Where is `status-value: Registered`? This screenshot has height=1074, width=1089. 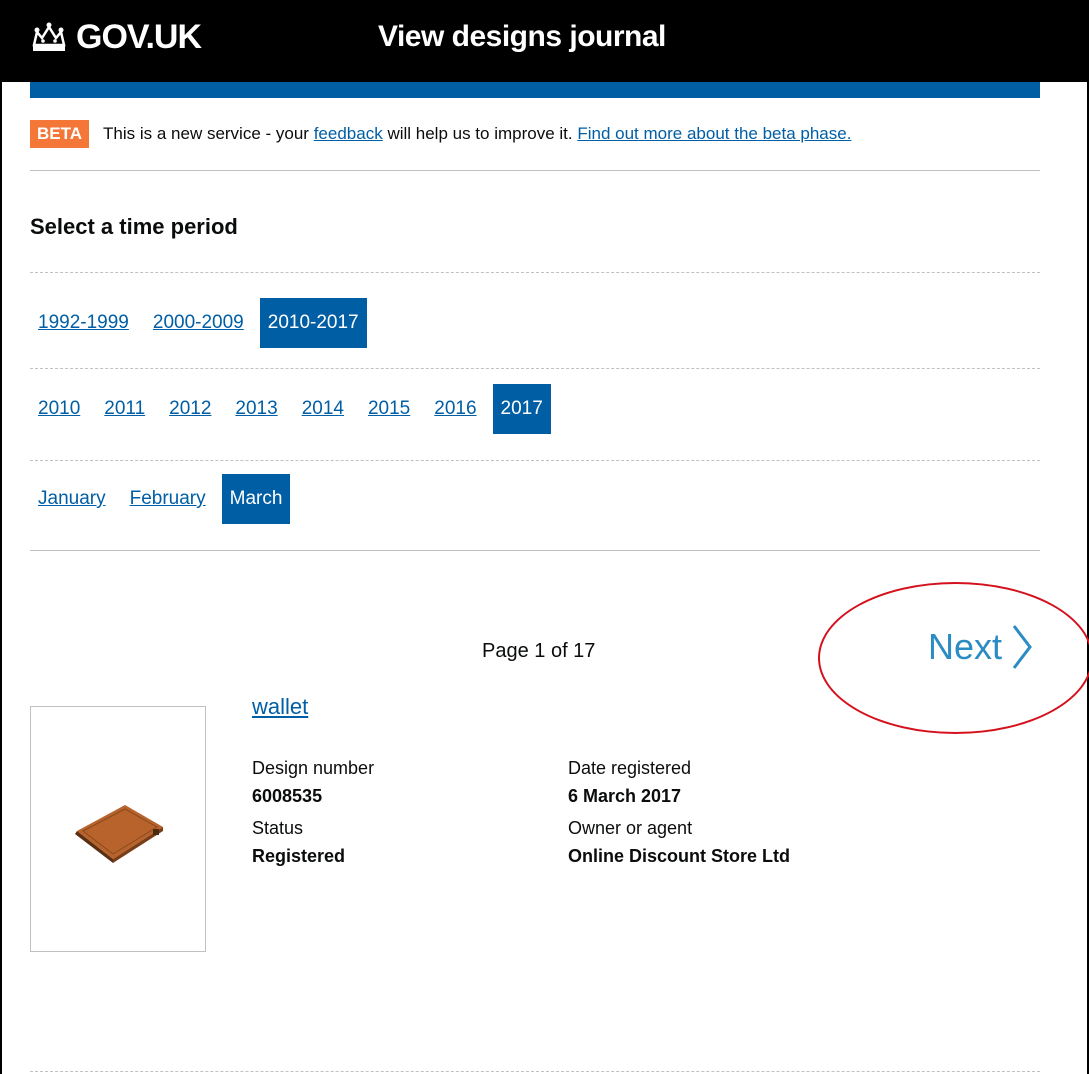 status-value: Registered is located at coordinates (299, 856).